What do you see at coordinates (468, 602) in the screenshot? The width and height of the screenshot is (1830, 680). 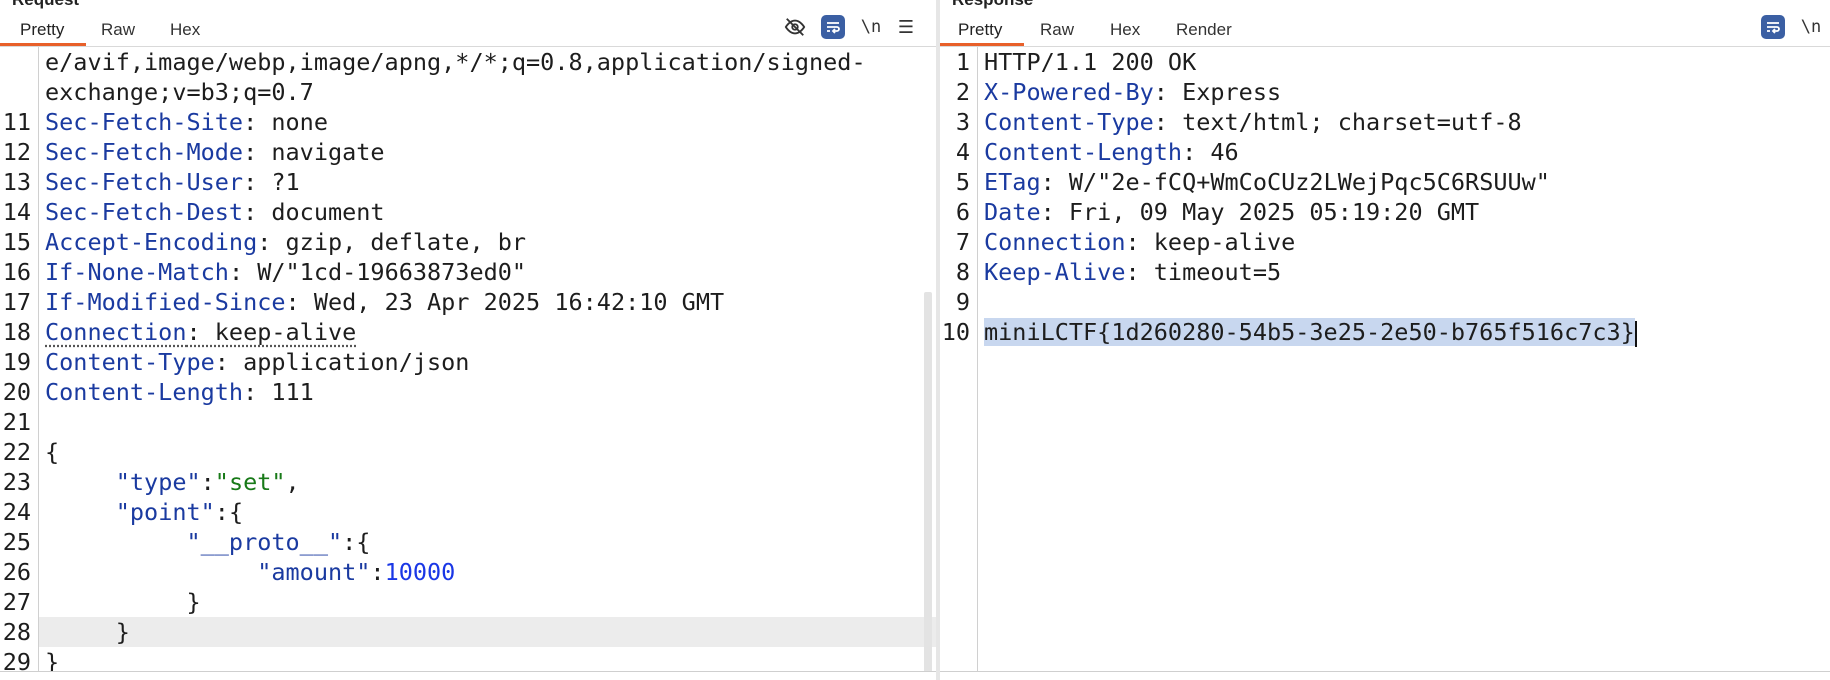 I see `code-line: 27 }` at bounding box center [468, 602].